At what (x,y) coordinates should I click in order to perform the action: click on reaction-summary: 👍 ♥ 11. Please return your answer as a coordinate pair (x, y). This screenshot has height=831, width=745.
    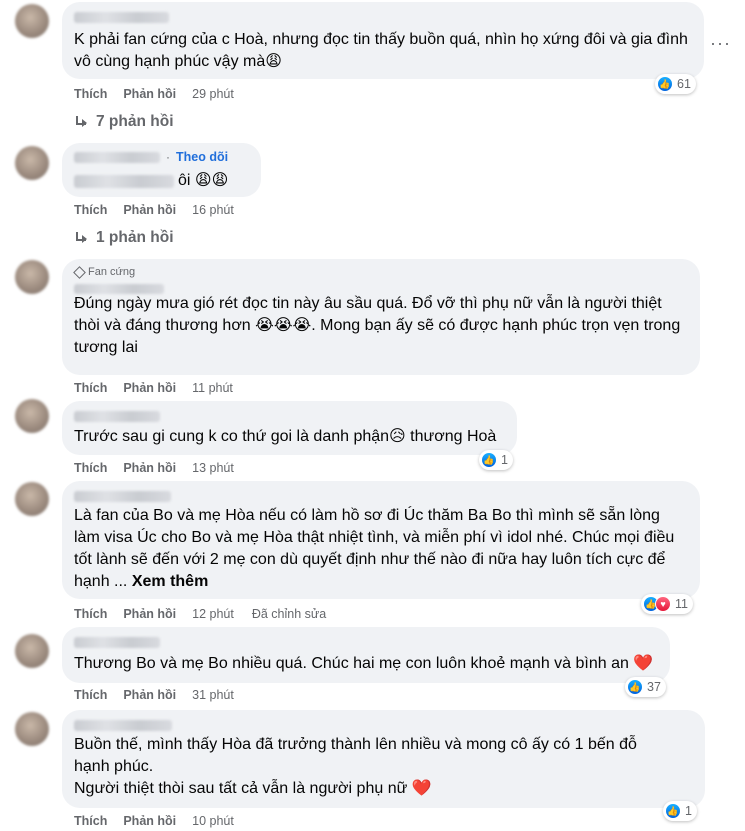
    Looking at the image, I should click on (667, 604).